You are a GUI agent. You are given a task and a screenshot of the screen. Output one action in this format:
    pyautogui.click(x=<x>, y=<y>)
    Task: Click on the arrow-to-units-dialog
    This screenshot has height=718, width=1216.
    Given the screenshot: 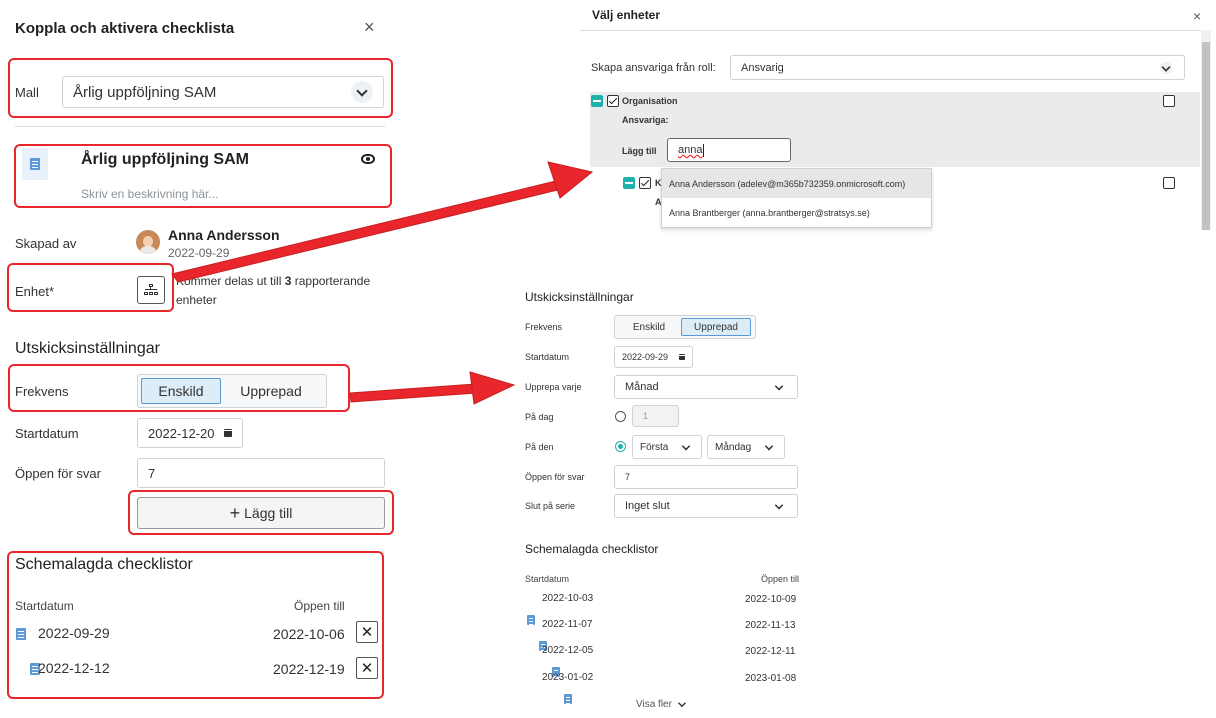 What is the action you would take?
    pyautogui.click(x=382, y=222)
    